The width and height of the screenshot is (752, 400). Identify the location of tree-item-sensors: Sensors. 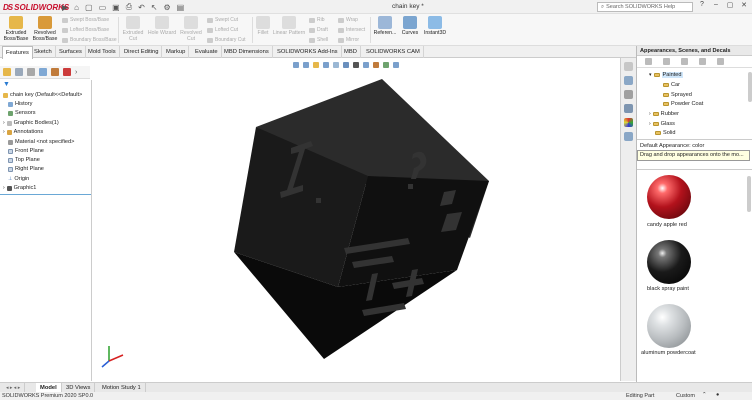
(22, 113).